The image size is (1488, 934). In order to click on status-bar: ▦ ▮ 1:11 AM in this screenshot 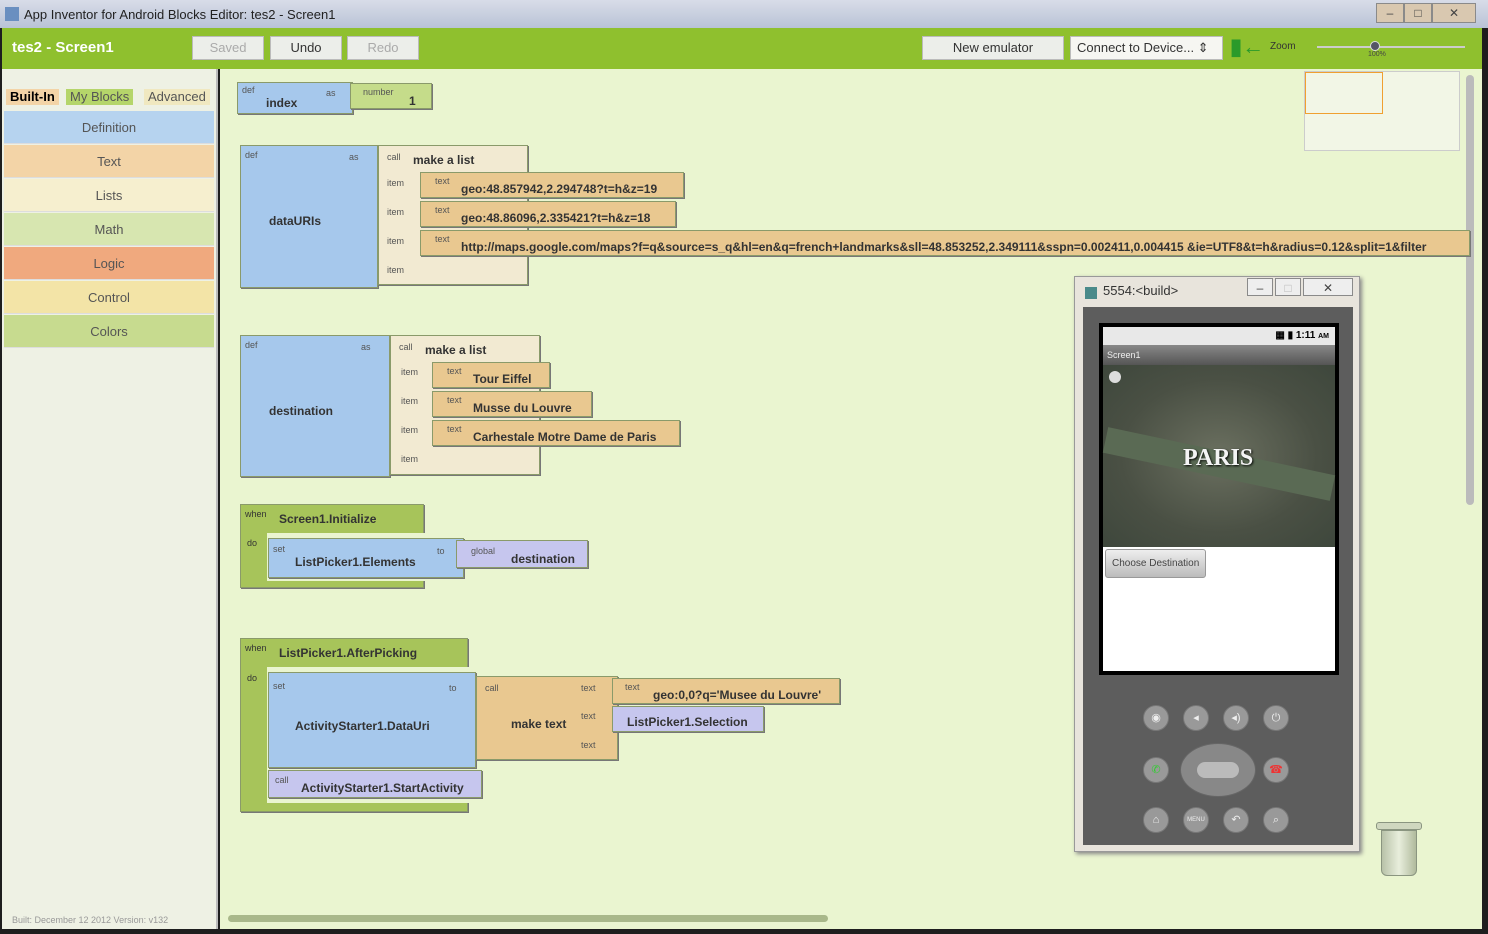, I will do `click(1219, 336)`.